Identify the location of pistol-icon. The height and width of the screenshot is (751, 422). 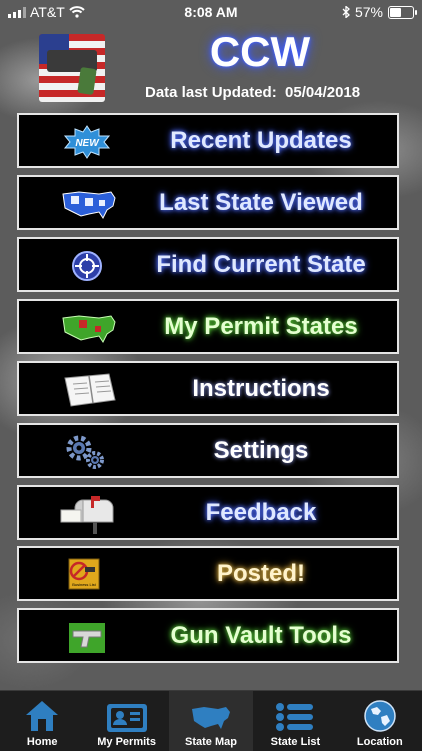
(87, 637).